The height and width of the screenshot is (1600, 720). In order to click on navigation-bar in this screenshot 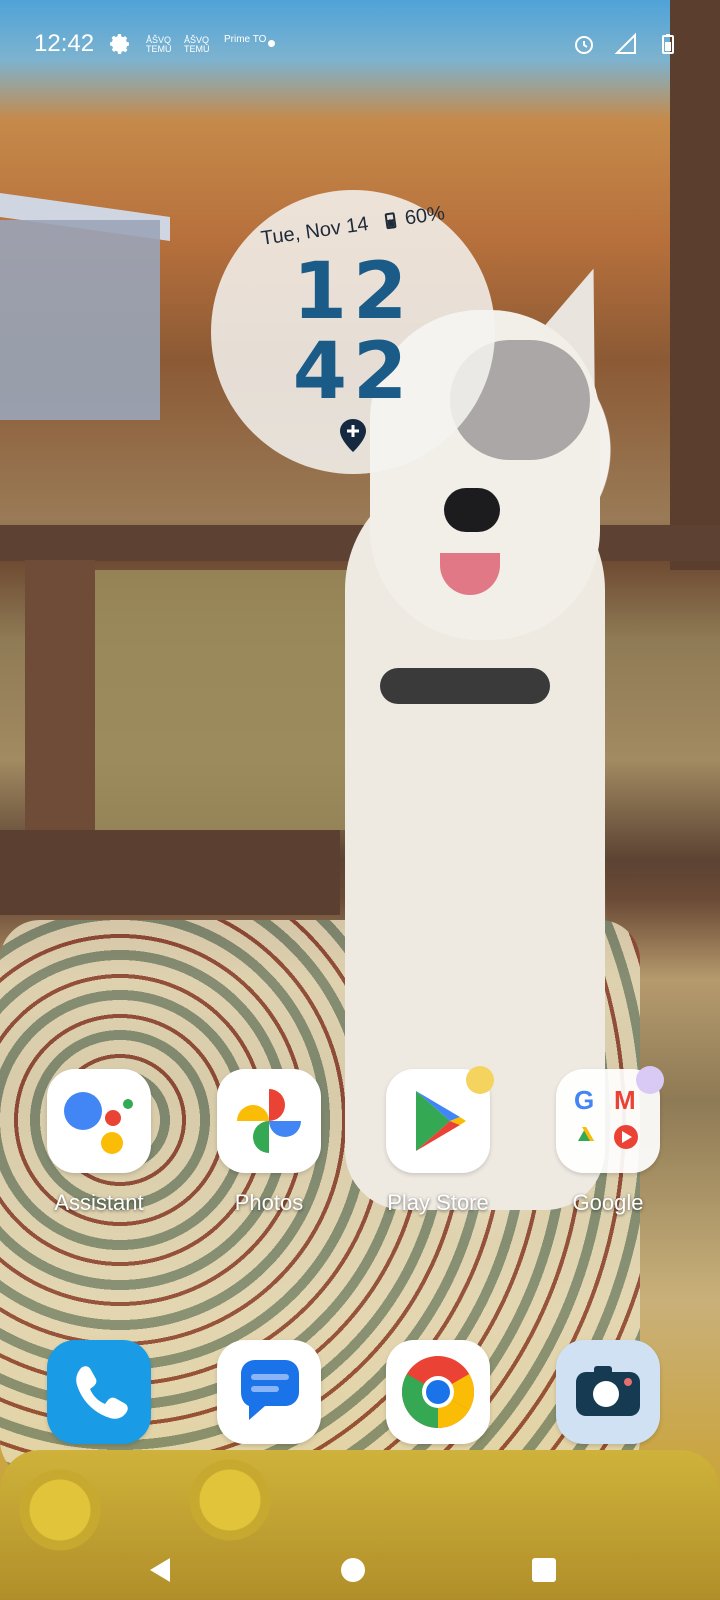, I will do `click(360, 1570)`.